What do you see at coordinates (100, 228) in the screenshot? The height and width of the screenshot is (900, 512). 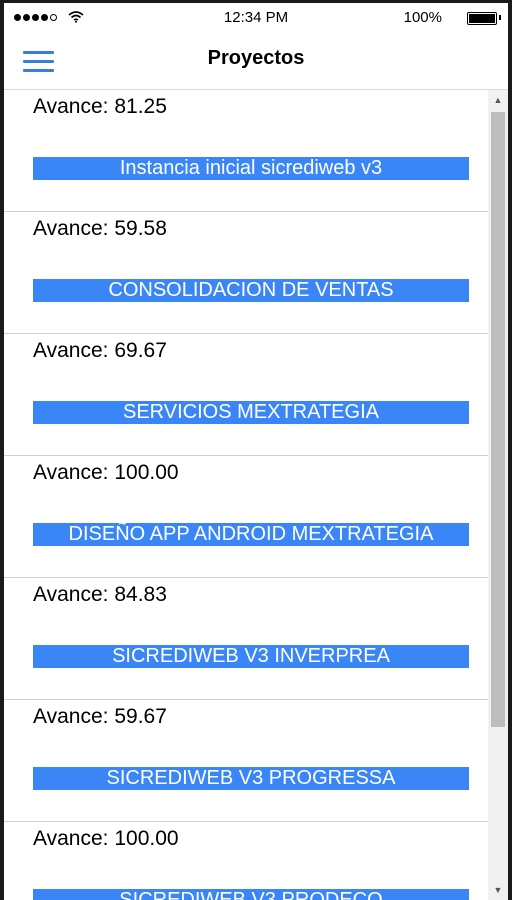 I see `progress-label: Avance: 59.58` at bounding box center [100, 228].